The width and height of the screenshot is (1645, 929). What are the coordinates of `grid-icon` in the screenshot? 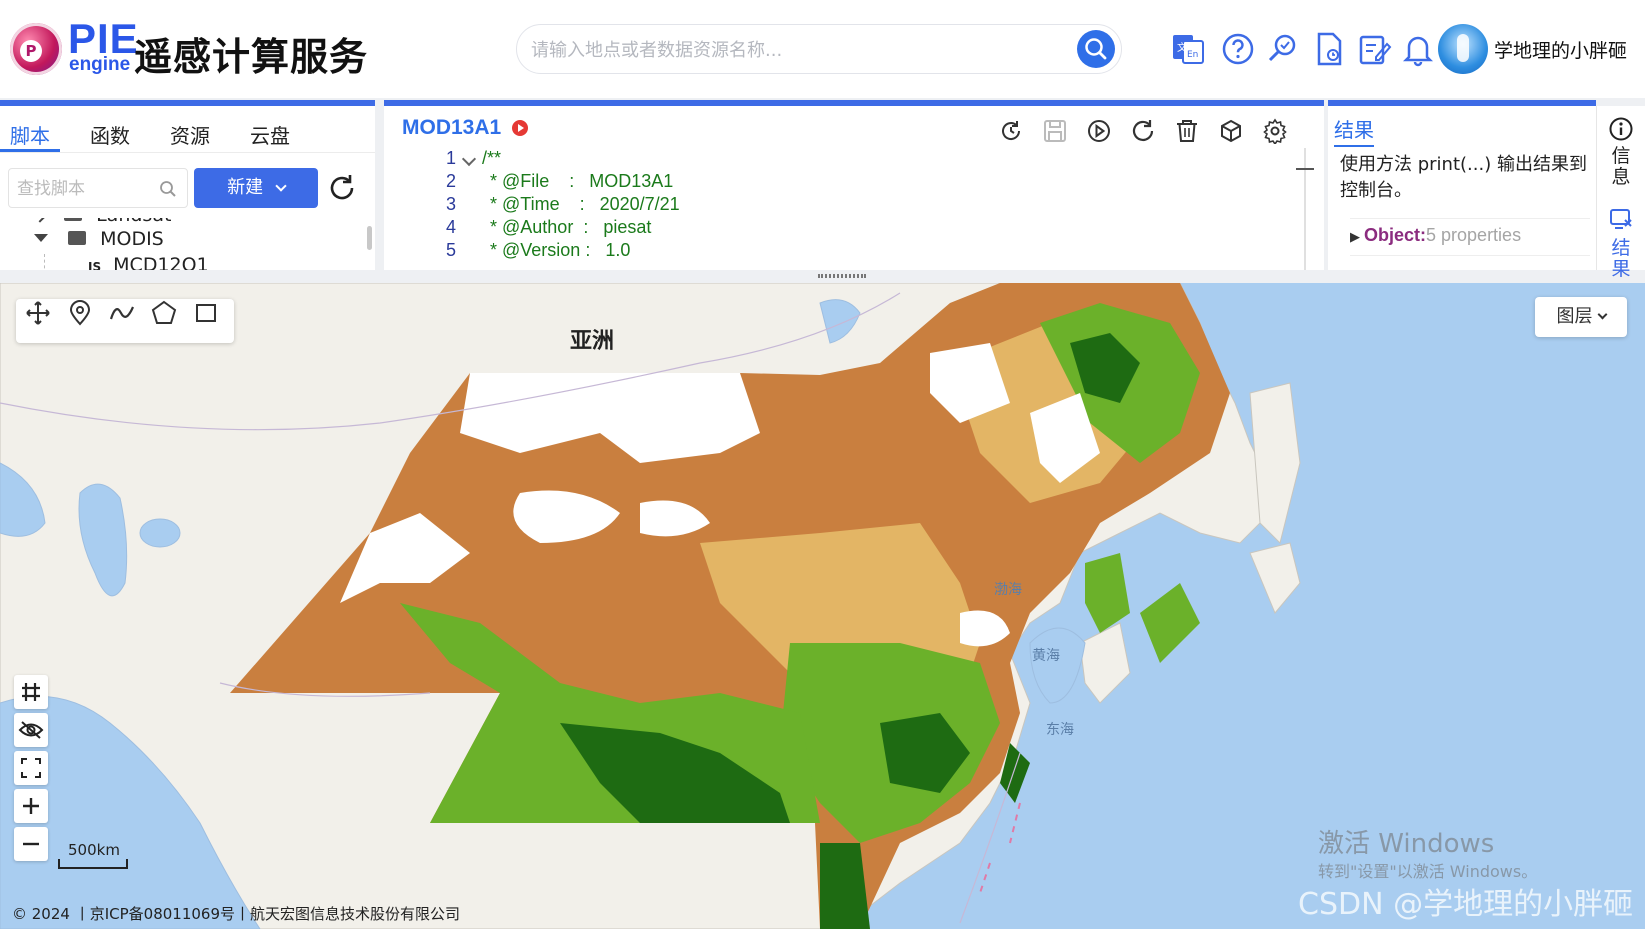 It's located at (31, 692).